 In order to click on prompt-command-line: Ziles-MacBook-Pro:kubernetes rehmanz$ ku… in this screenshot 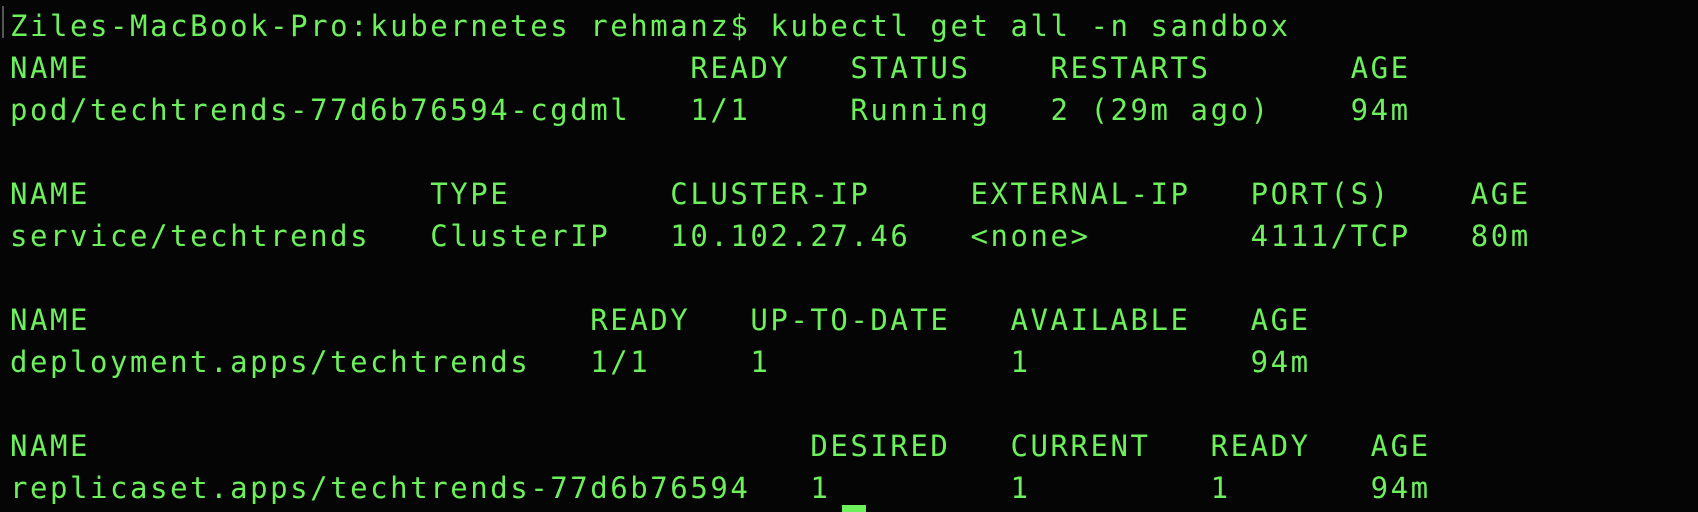, I will do `click(650, 26)`.